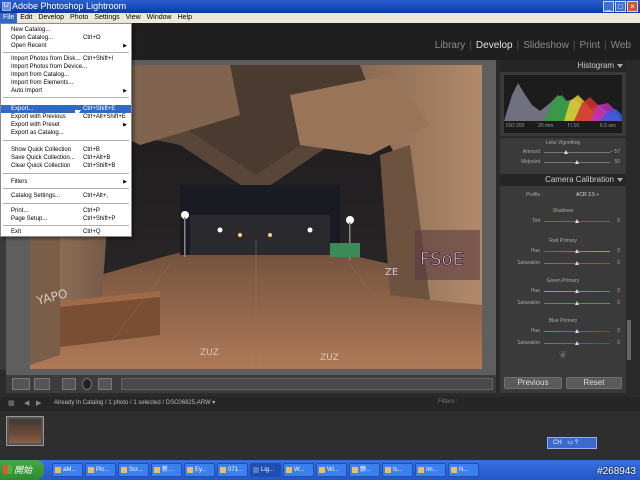 Image resolution: width=640 pixels, height=480 pixels. Describe the element at coordinates (256, 470) in the screenshot. I see `lightroom-icon` at that location.